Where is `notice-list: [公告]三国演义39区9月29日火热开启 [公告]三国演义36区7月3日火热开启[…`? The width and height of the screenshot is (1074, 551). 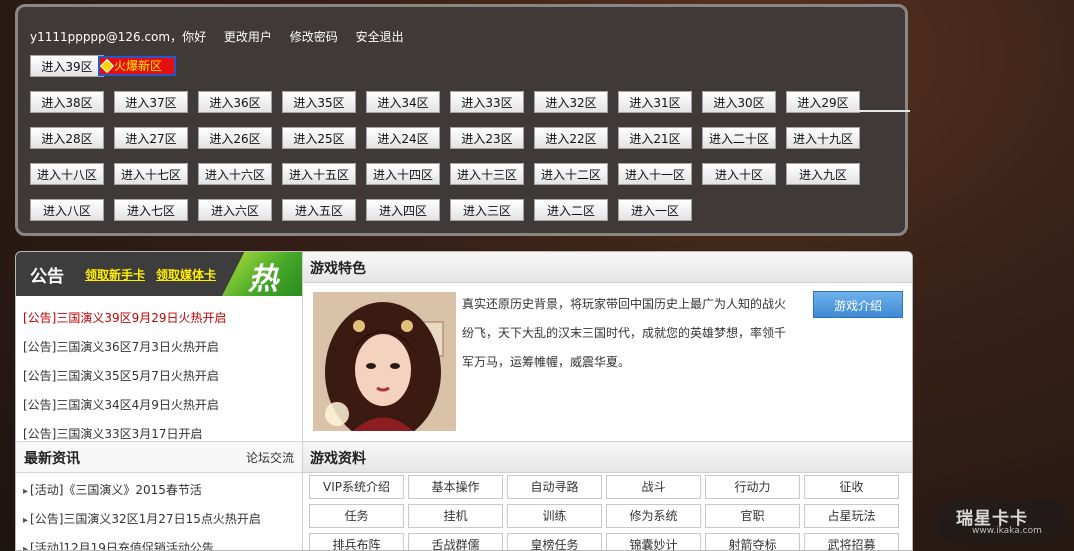 notice-list: [公告]三国演义39区9月29日火热开启 [公告]三国演义36区7月3日火热开启[… is located at coordinates (163, 376).